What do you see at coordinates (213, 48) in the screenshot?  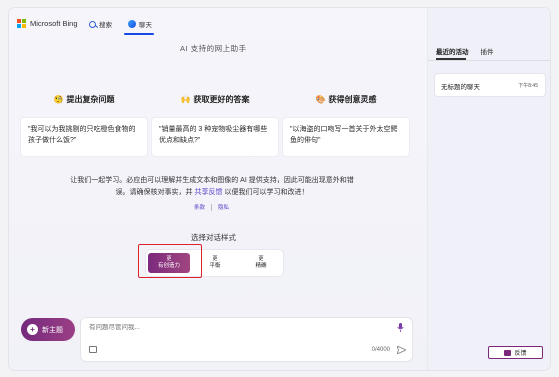 I see `page-subtitle: AI 支持的网上助手` at bounding box center [213, 48].